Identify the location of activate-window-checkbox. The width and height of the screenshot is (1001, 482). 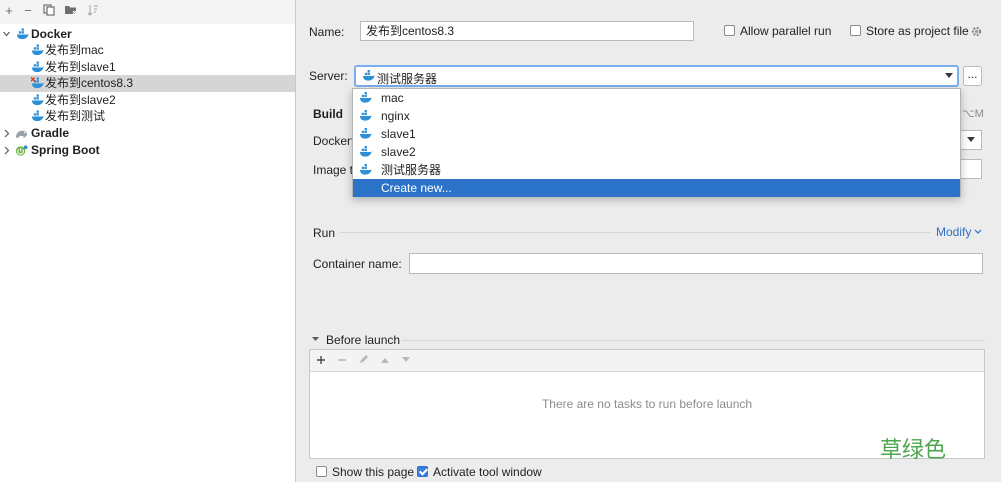
(422, 471).